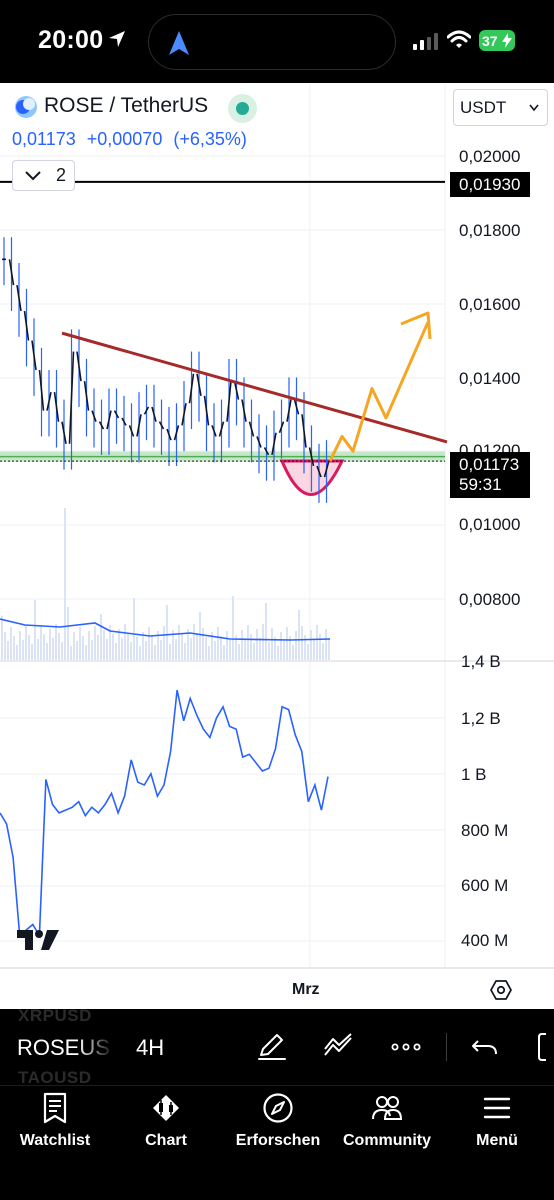 The width and height of the screenshot is (554, 1200). I want to click on indicators-toggle-button: 2, so click(43, 175).